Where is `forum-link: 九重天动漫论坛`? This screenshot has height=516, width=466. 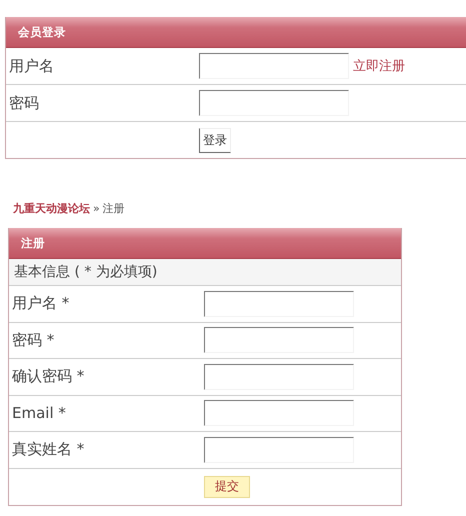
forum-link: 九重天动漫论坛 is located at coordinates (51, 208).